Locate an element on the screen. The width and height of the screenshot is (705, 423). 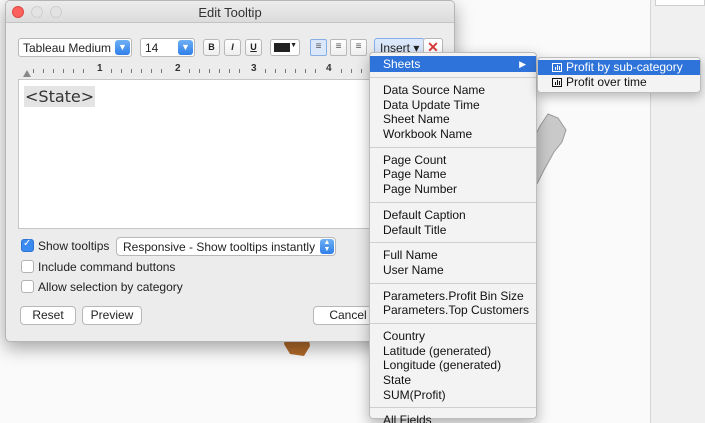
sheets-submenu: Profit by sub-category Profit over time is located at coordinates (619, 75).